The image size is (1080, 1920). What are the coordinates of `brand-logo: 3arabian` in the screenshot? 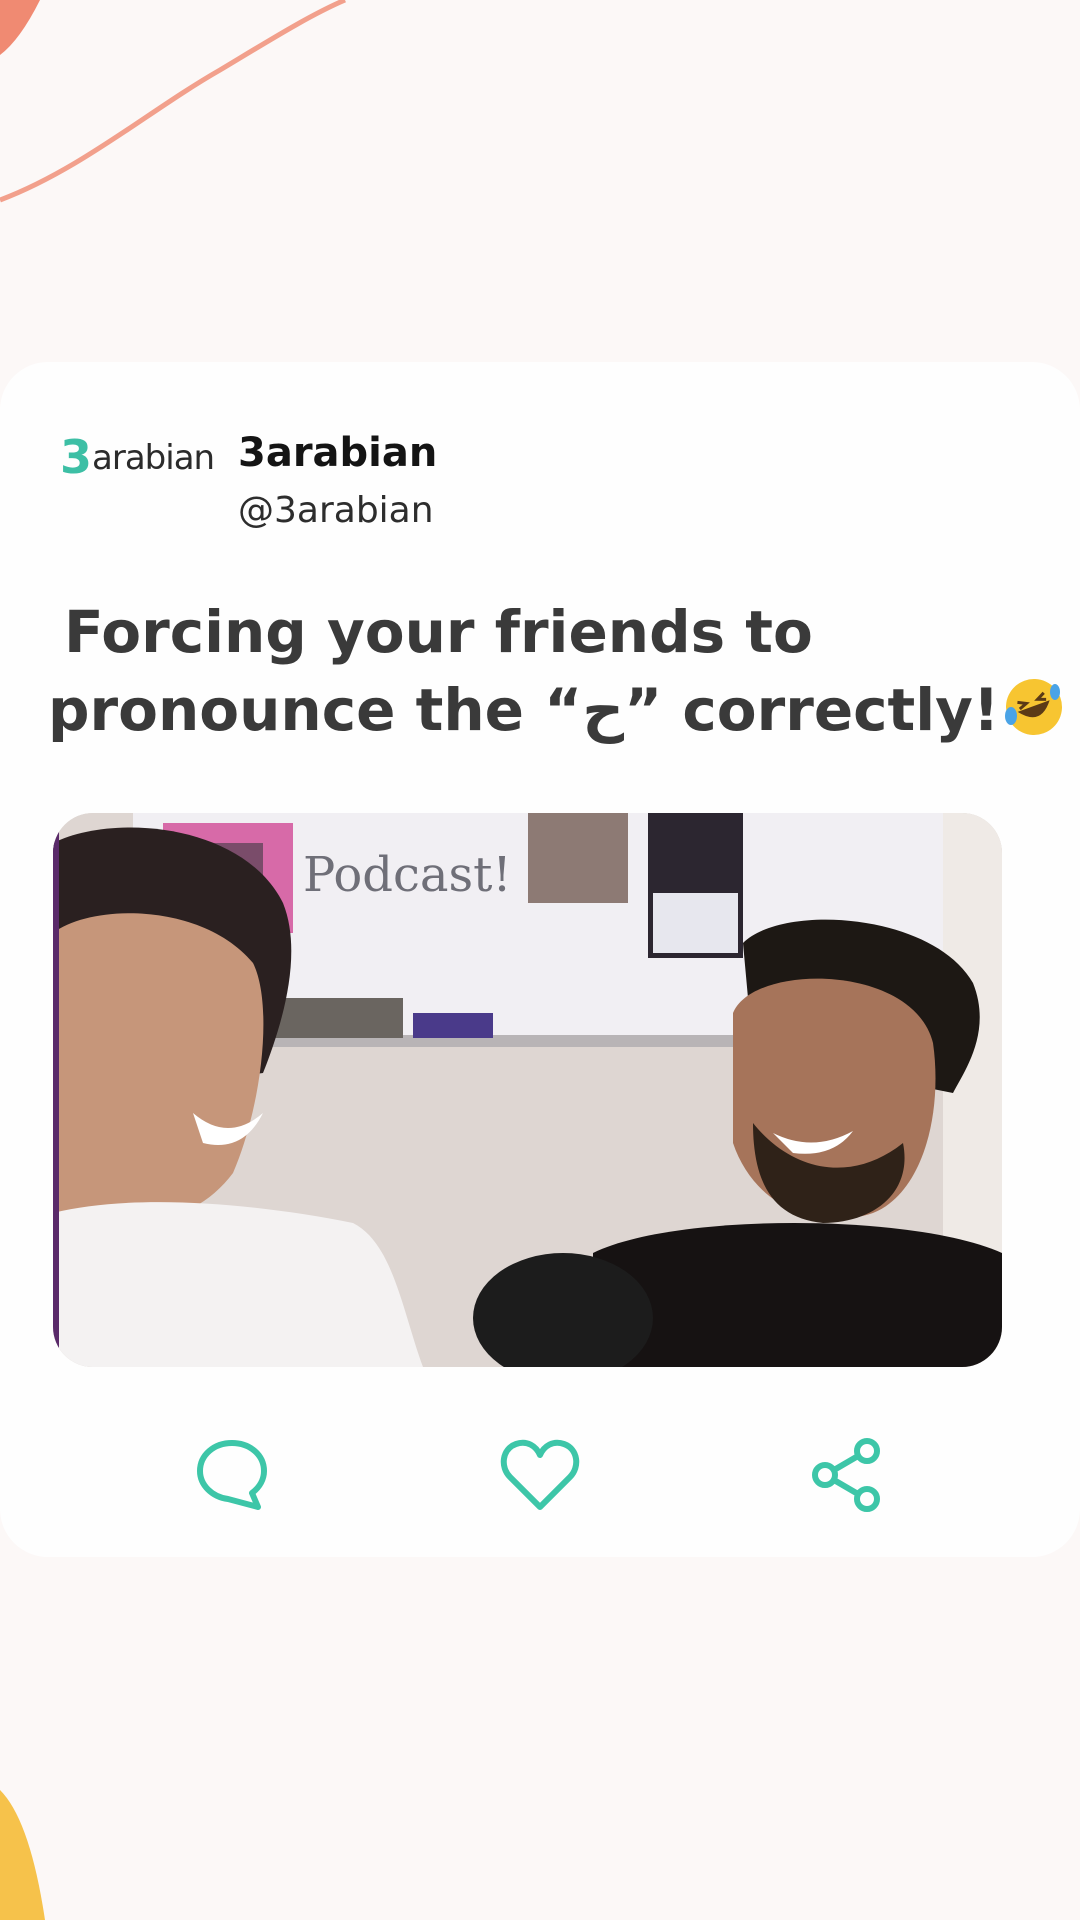 It's located at (137, 457).